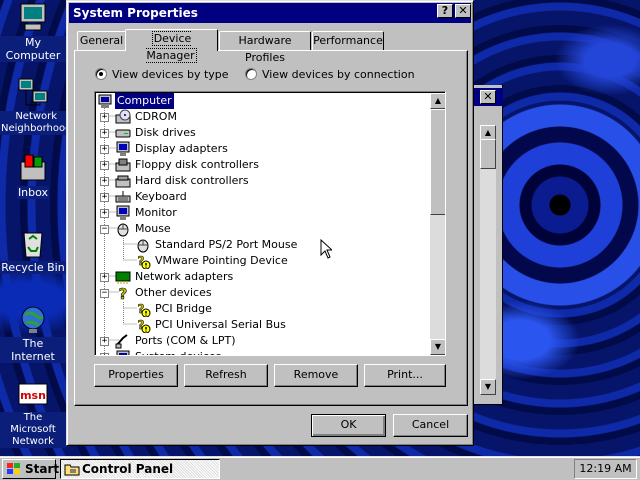  What do you see at coordinates (430, 425) in the screenshot?
I see `cancel-button: Cancel` at bounding box center [430, 425].